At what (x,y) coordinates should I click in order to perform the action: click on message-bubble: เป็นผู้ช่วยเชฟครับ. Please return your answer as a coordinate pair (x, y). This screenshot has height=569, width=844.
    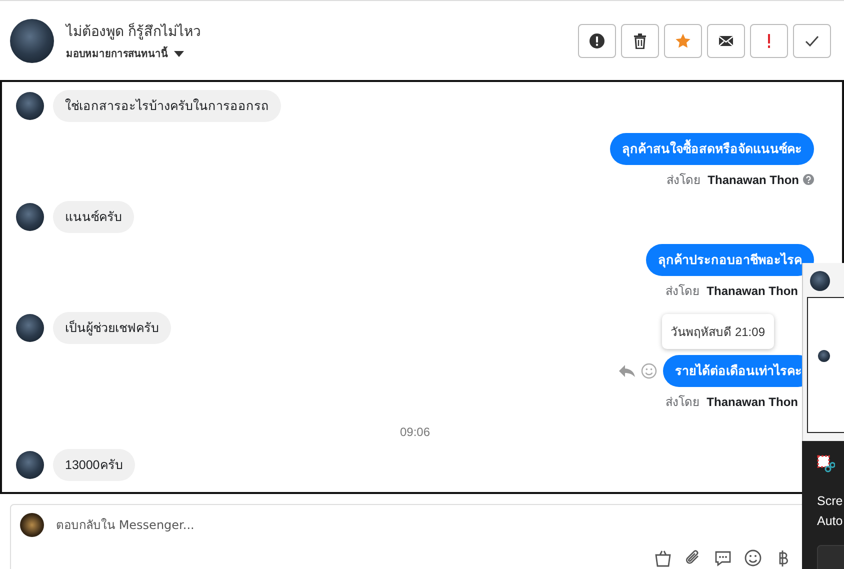
    Looking at the image, I should click on (112, 328).